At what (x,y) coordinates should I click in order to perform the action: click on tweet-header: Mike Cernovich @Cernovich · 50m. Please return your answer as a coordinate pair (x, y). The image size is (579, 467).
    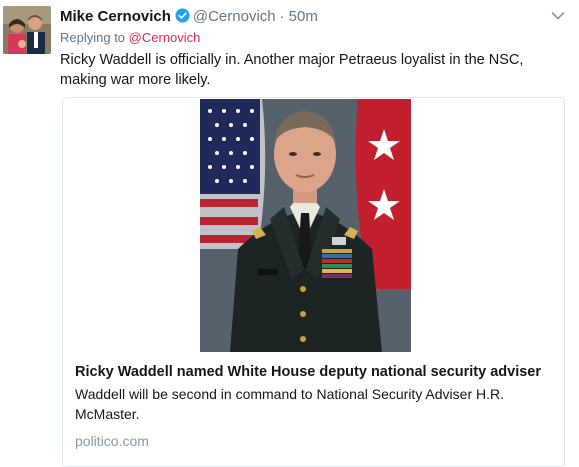
    Looking at the image, I should click on (189, 16).